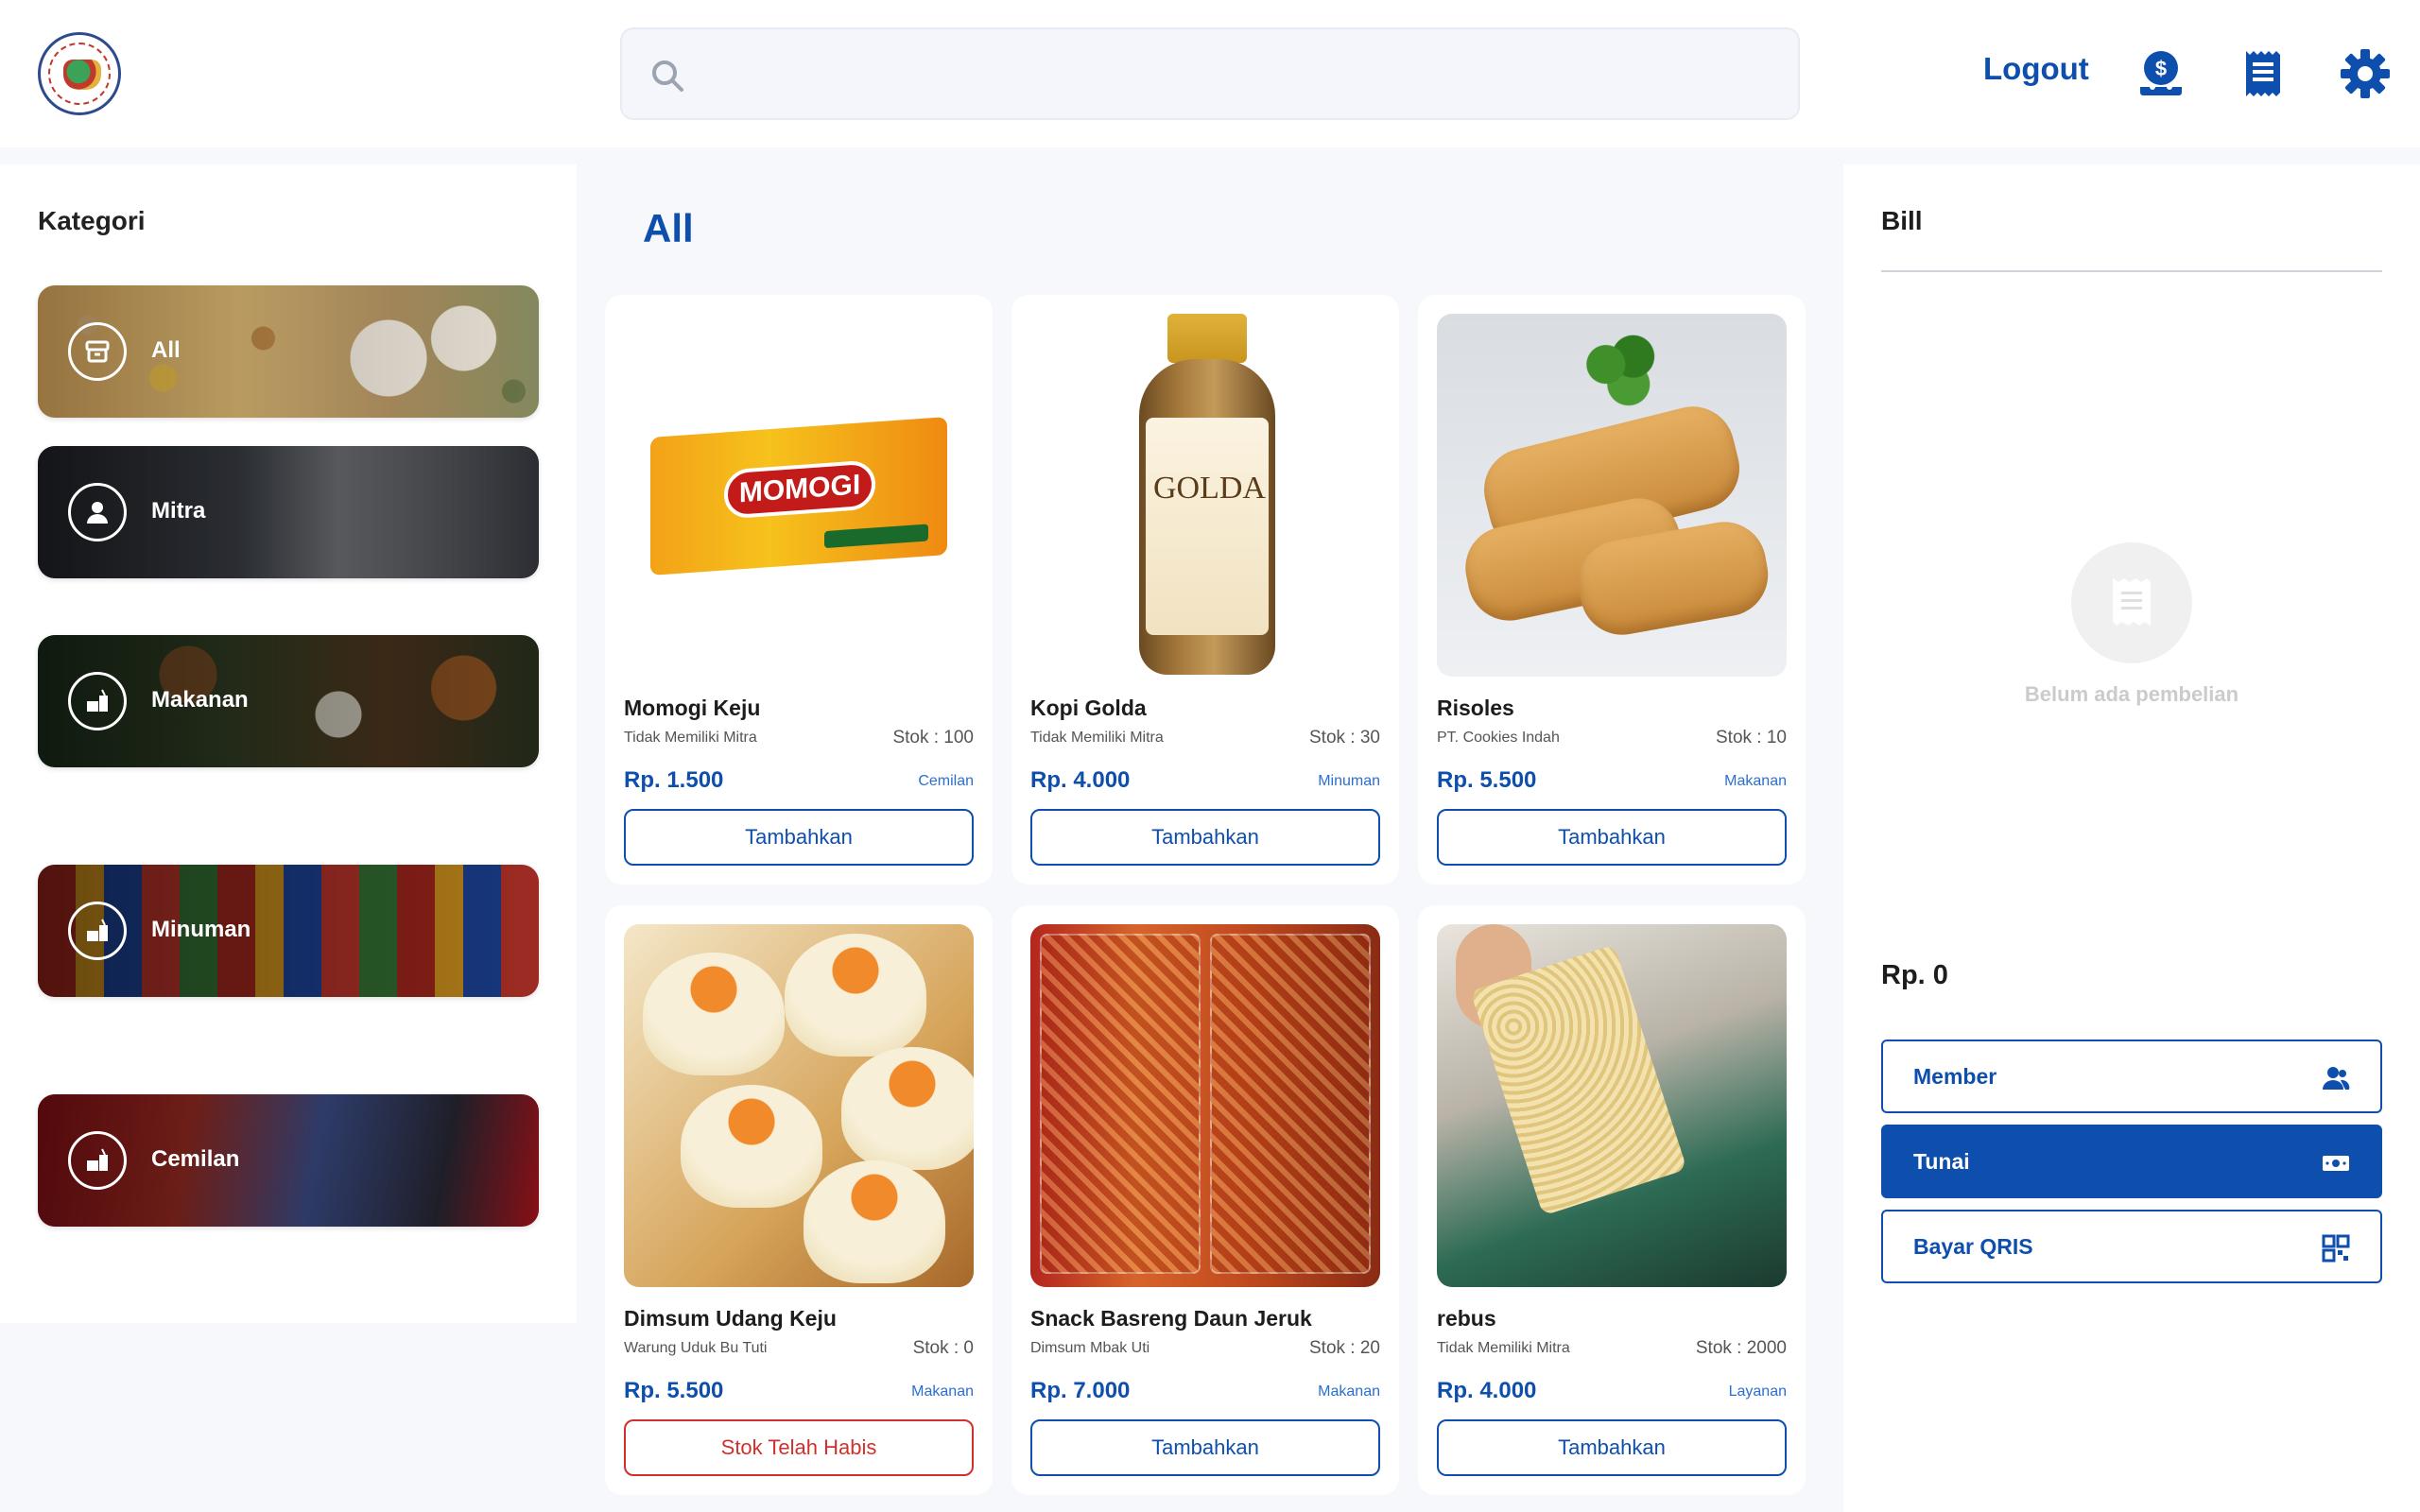  What do you see at coordinates (1498, 738) in the screenshot?
I see `product-mitra: PT. Cookies Indah` at bounding box center [1498, 738].